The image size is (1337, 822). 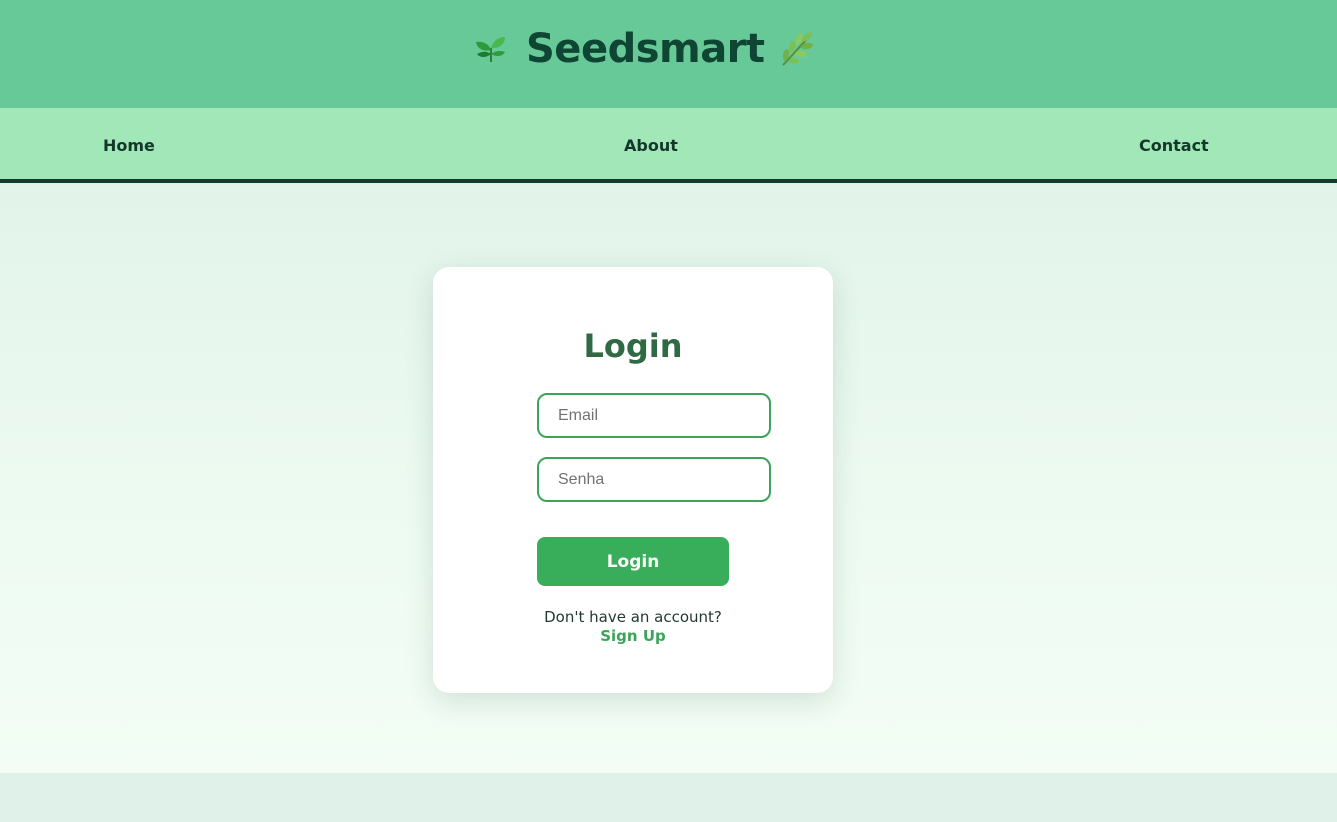 What do you see at coordinates (633, 617) in the screenshot?
I see `signup-prompt: Don't have an account?` at bounding box center [633, 617].